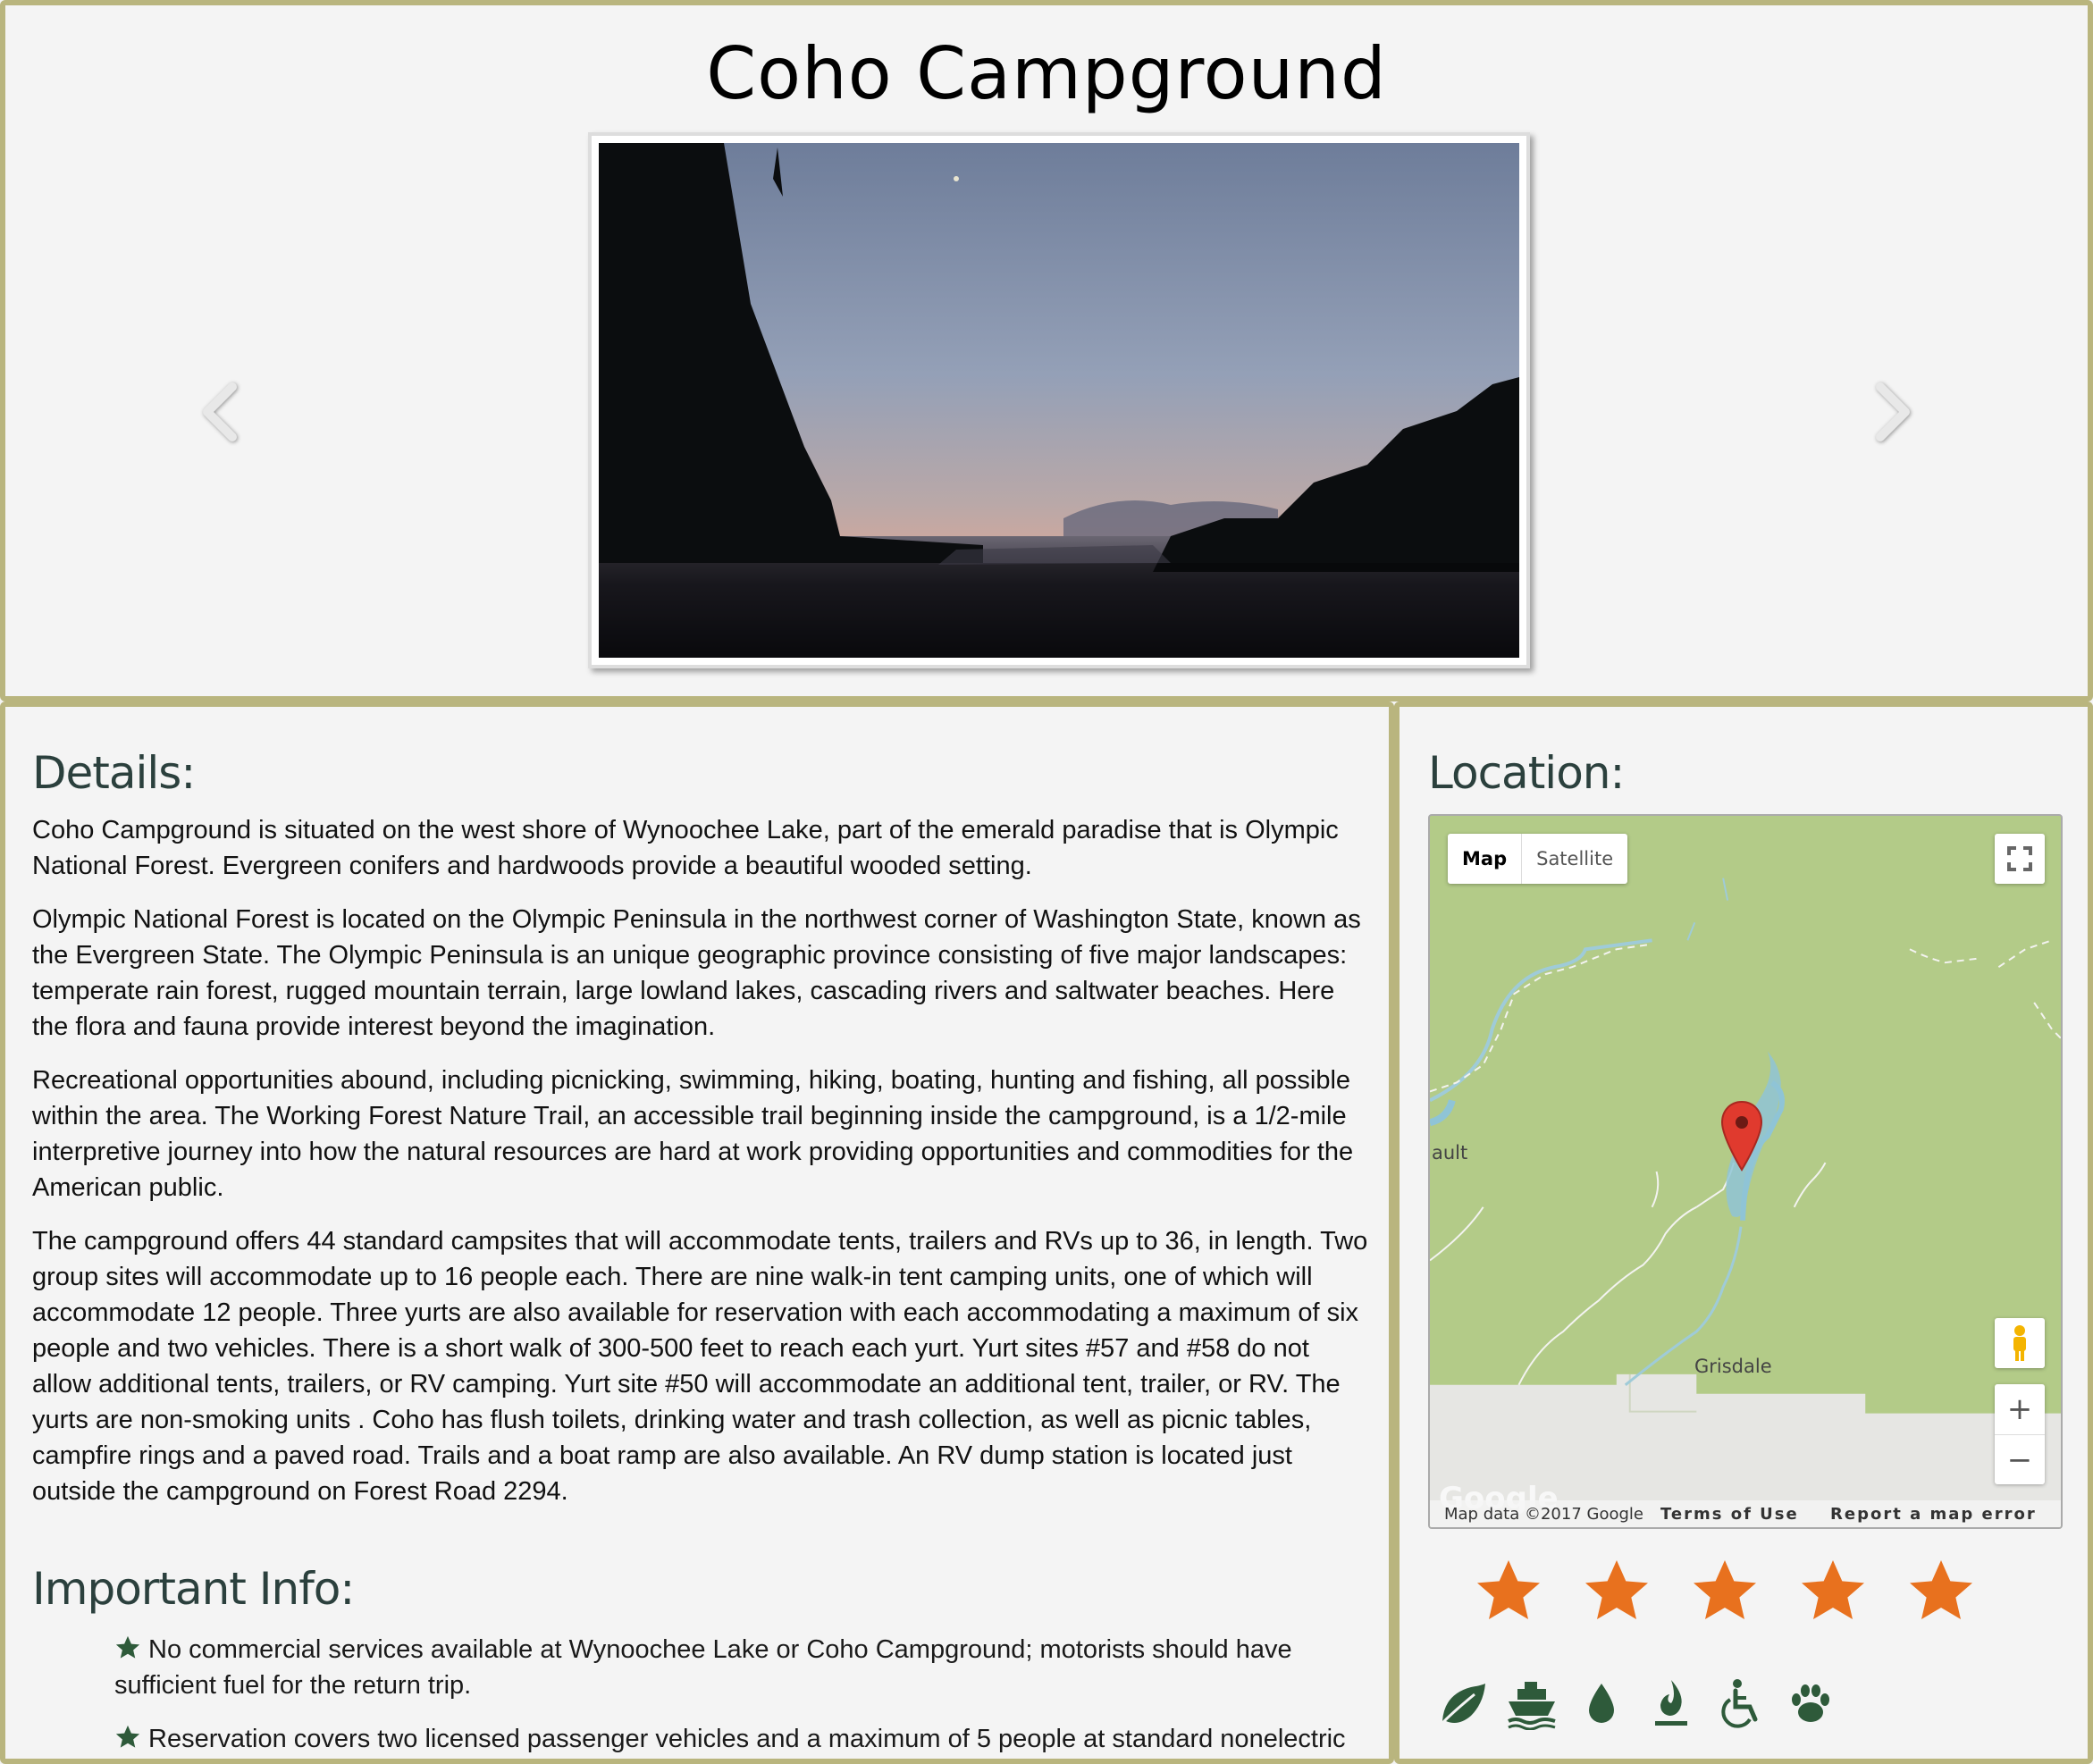  I want to click on map-type-satellite-button: Satellite, so click(1575, 859).